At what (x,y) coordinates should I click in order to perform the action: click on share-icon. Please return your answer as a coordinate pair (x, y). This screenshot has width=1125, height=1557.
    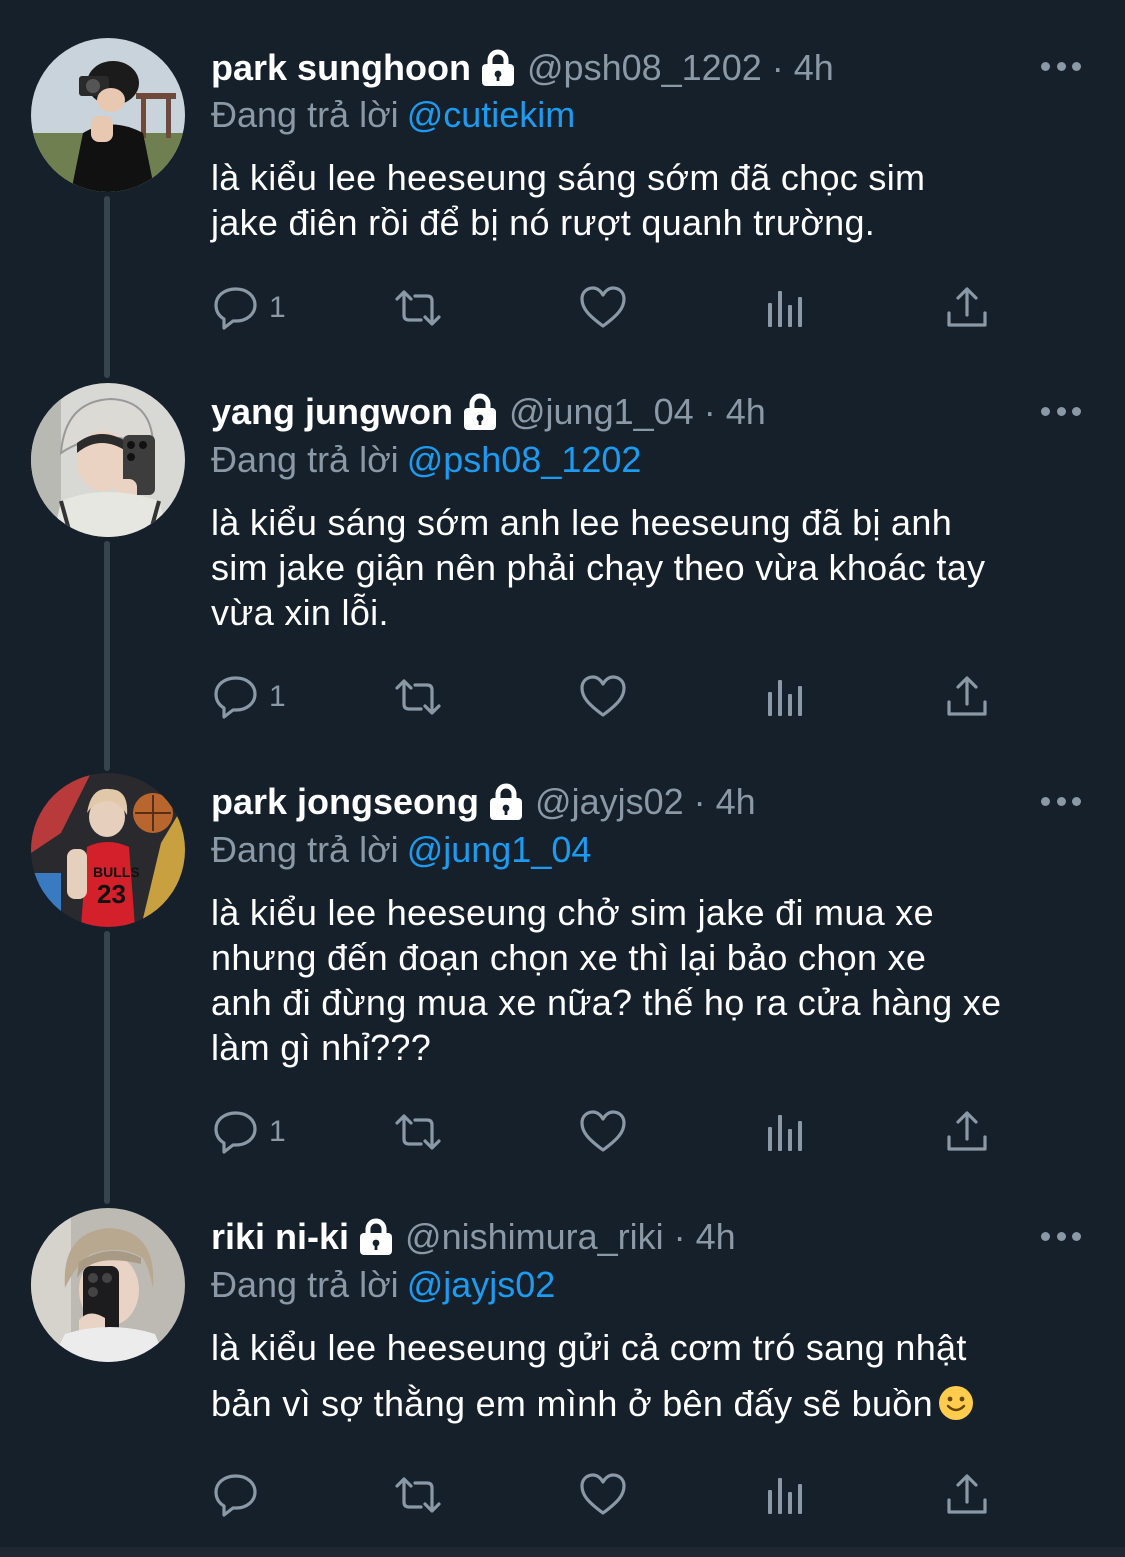
    Looking at the image, I should click on (967, 1494).